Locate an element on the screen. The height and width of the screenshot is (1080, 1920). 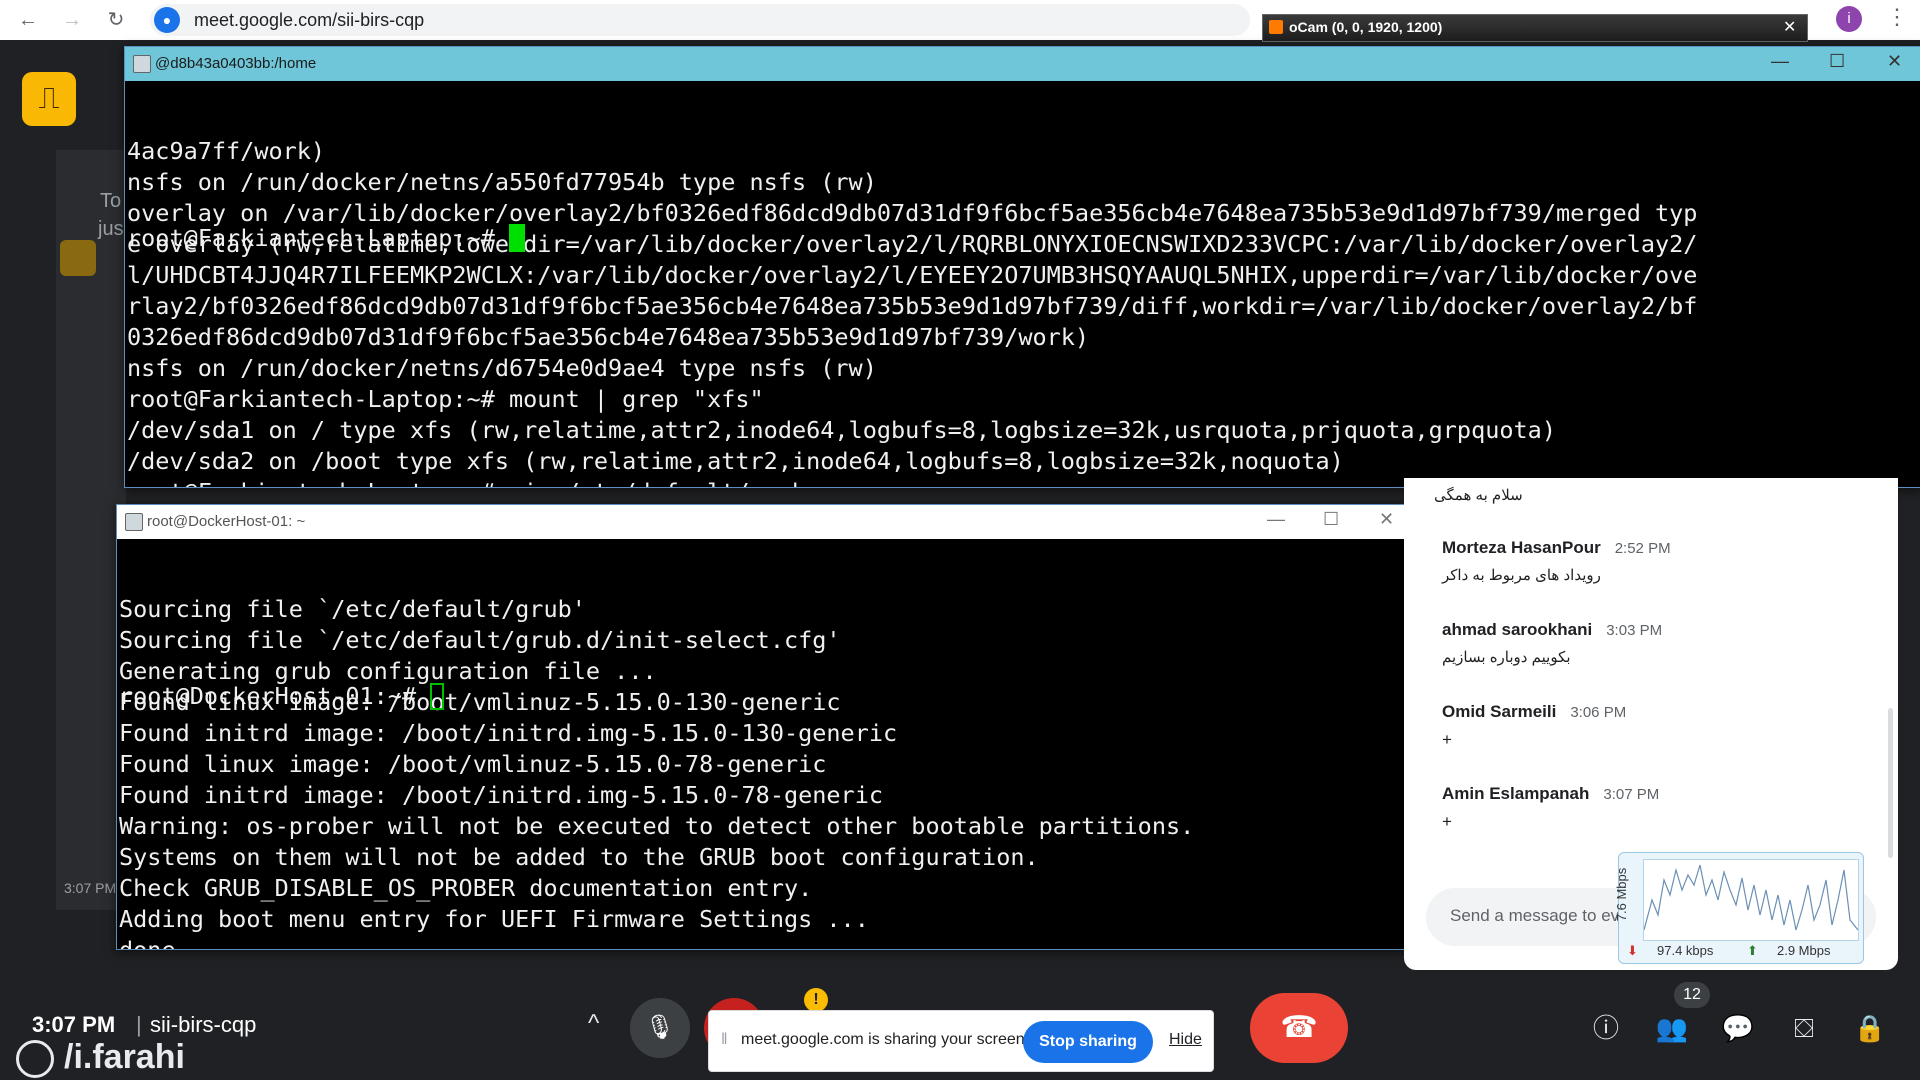
chat-time: 3:03 PM is located at coordinates (1634, 630).